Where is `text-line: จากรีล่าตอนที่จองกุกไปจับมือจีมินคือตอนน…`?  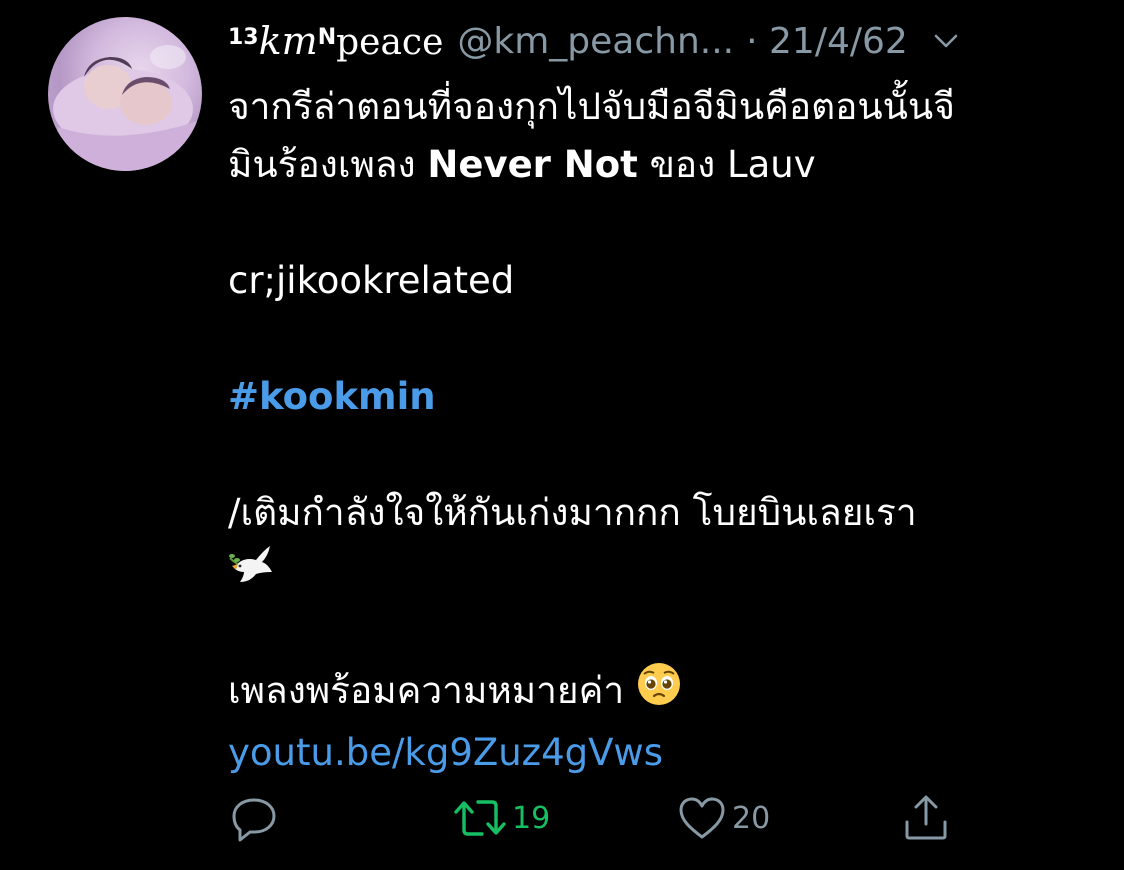 text-line: จากรีล่าตอนที่จองกุกไปจับมือจีมินคือตอนน… is located at coordinates (591, 106).